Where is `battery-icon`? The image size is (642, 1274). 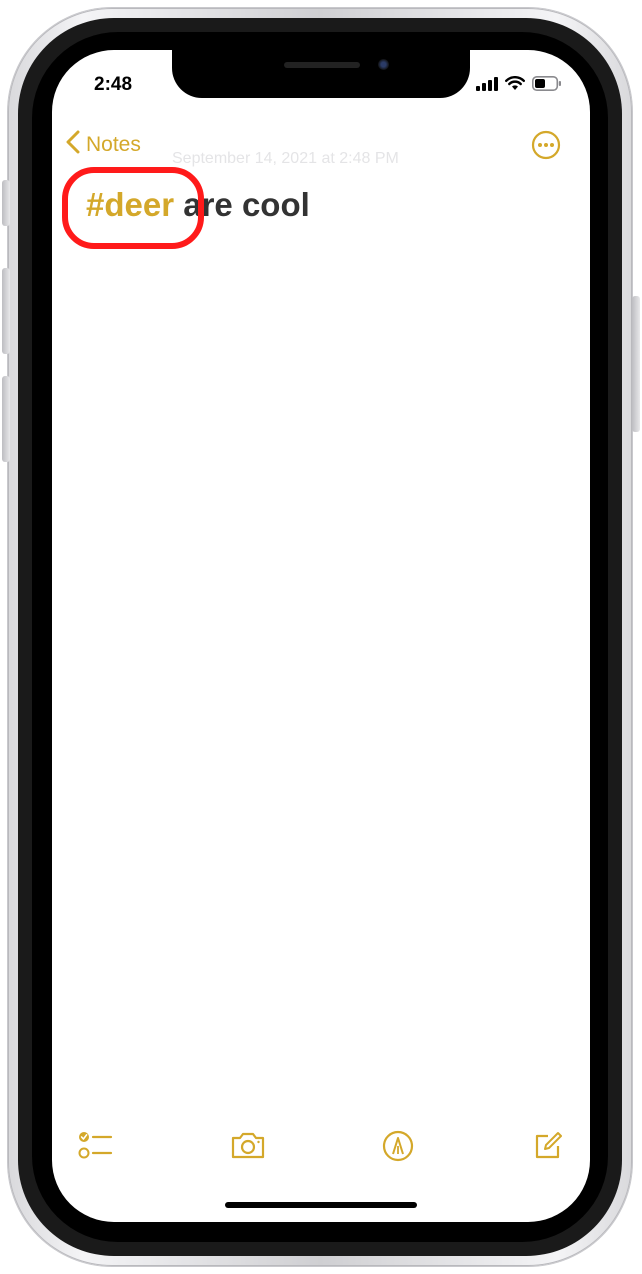
battery-icon is located at coordinates (547, 86).